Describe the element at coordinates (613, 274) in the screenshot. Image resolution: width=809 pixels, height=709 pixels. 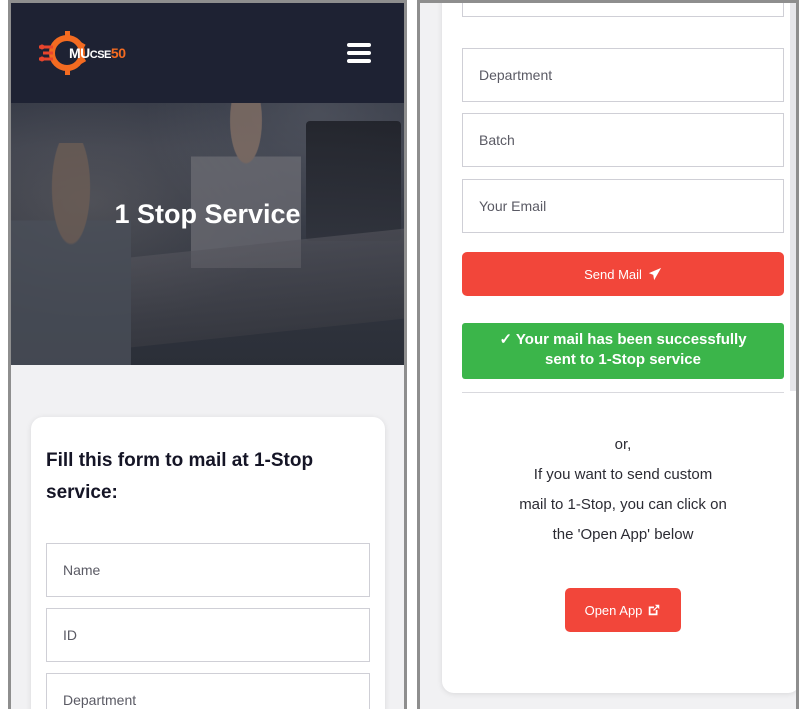
I see `send-mail-label: Send Mail` at that location.